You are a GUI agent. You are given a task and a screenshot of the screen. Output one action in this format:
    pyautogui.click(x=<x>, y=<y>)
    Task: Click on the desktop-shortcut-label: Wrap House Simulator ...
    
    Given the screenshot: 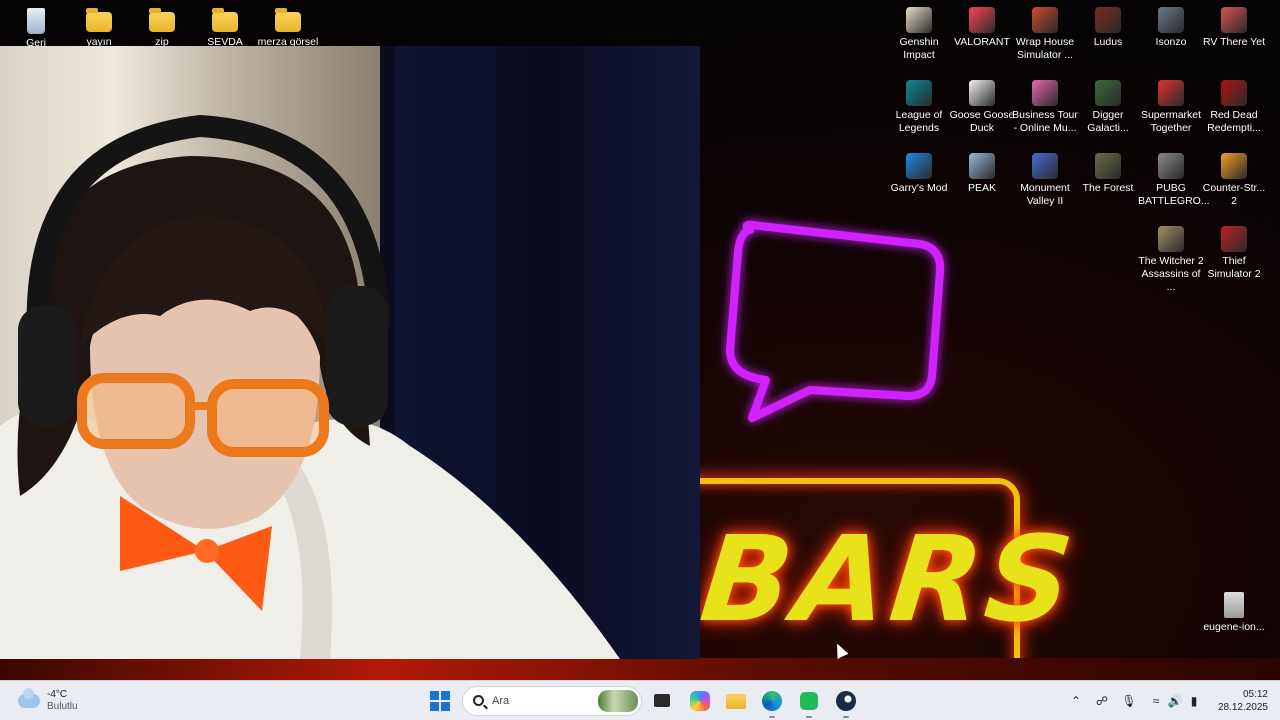 What is the action you would take?
    pyautogui.click(x=1045, y=48)
    